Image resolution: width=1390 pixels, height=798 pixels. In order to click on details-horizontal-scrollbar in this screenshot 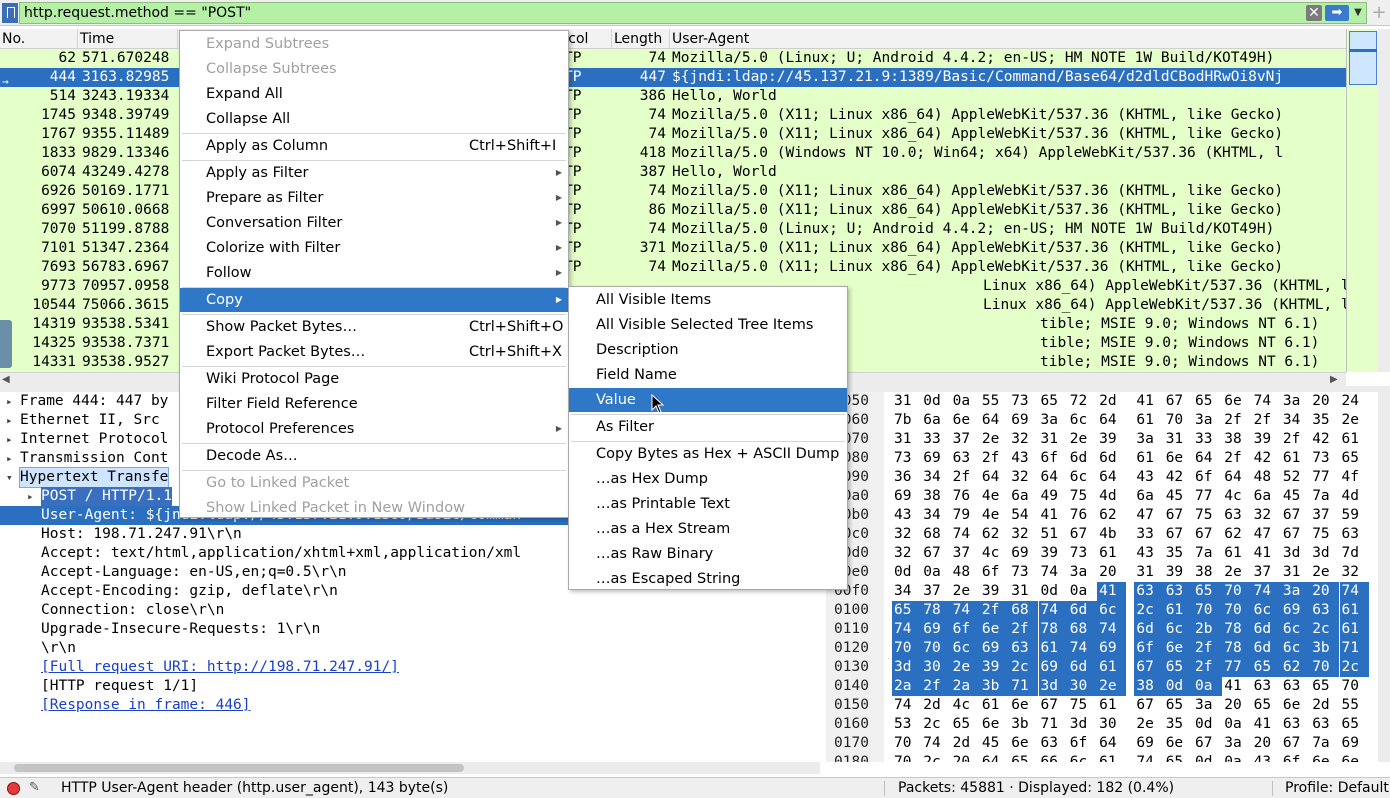, I will do `click(410, 768)`.